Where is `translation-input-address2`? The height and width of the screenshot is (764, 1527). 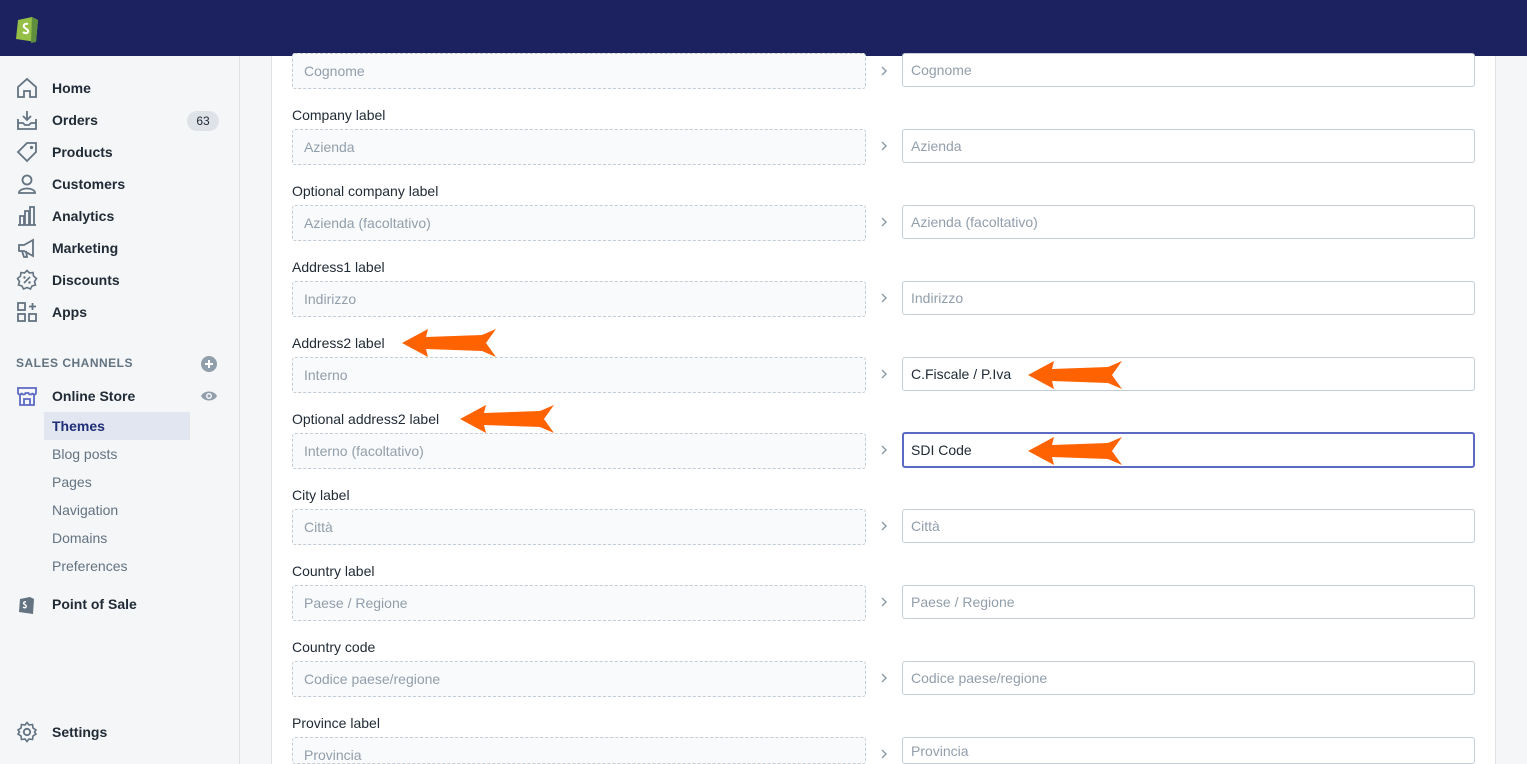
translation-input-address2 is located at coordinates (1188, 374).